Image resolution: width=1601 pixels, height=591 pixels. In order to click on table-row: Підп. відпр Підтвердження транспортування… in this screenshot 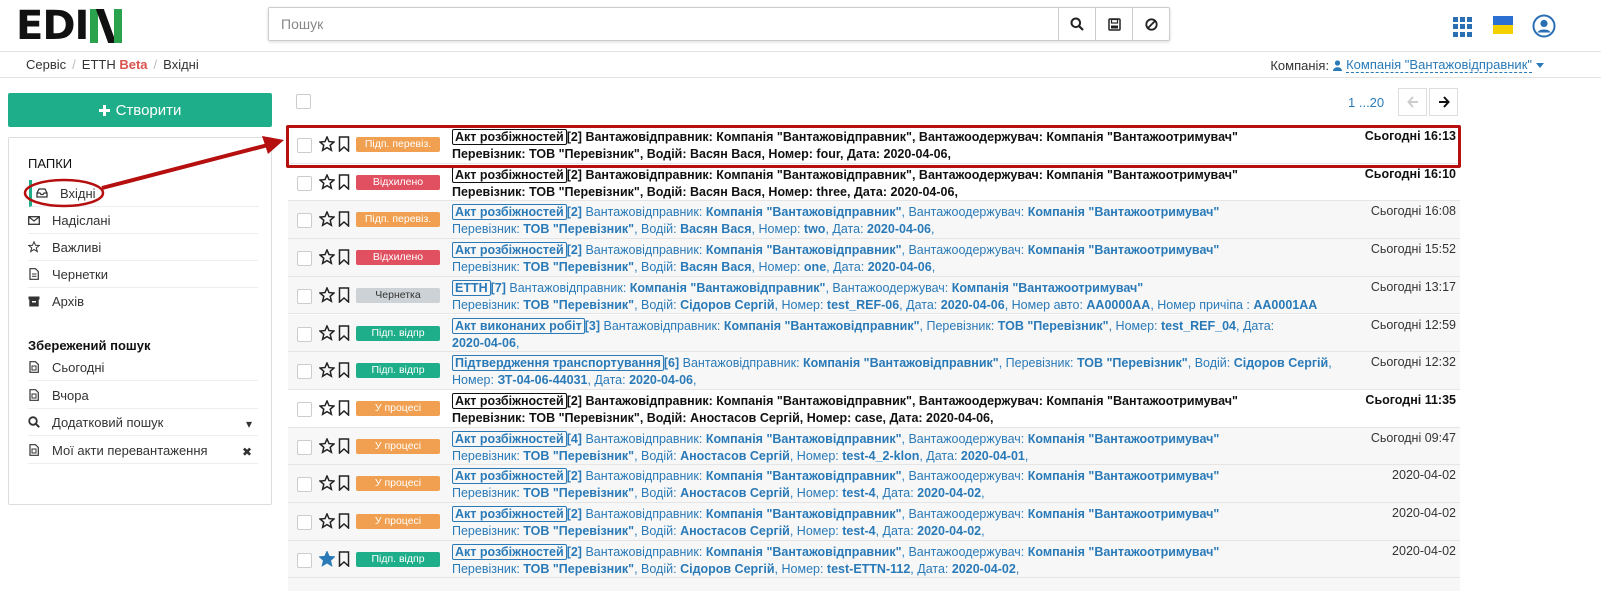, I will do `click(874, 371)`.